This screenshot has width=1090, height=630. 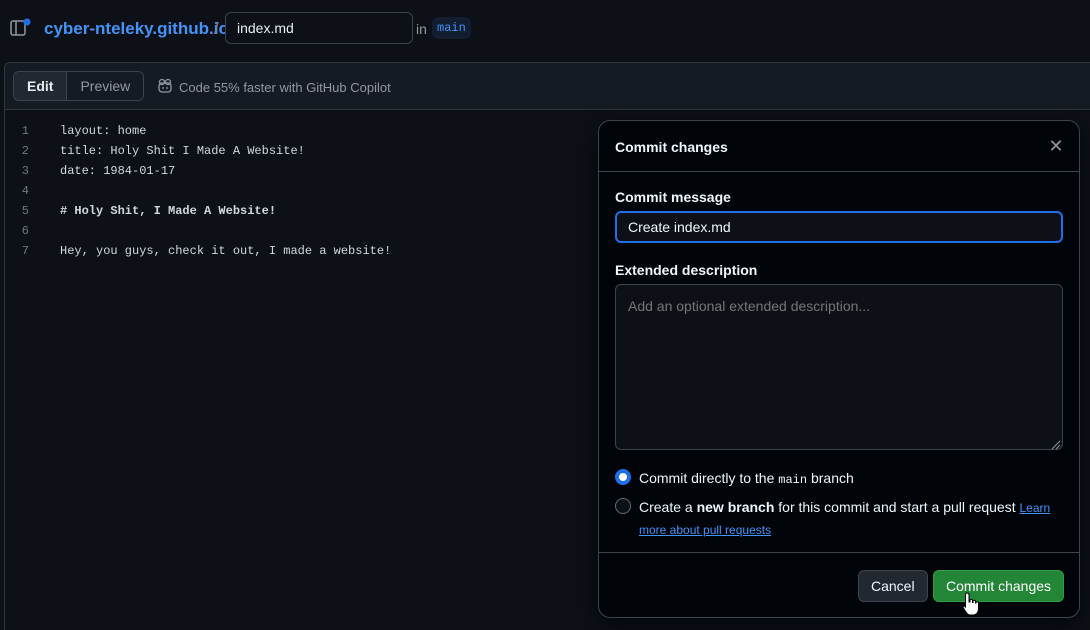 What do you see at coordinates (21, 28) in the screenshot?
I see `file-tree-icon` at bounding box center [21, 28].